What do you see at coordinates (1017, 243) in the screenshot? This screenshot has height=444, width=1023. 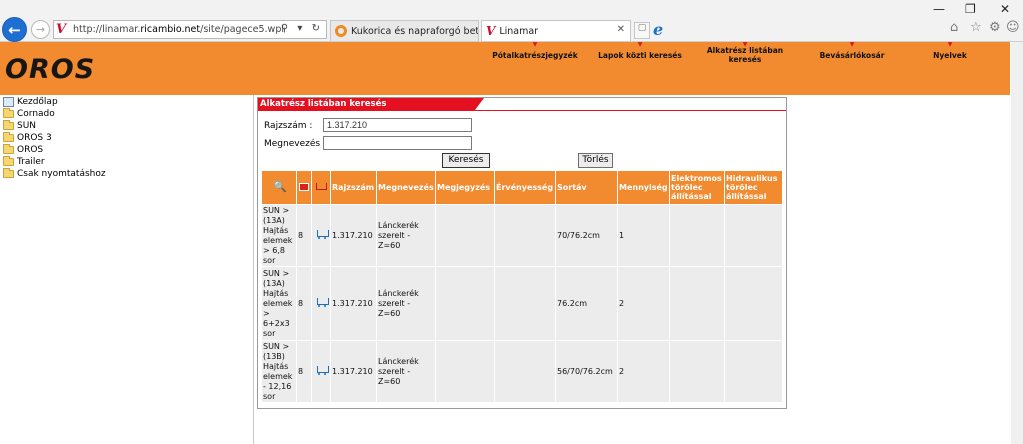 I see `vertical-scrollbar` at bounding box center [1017, 243].